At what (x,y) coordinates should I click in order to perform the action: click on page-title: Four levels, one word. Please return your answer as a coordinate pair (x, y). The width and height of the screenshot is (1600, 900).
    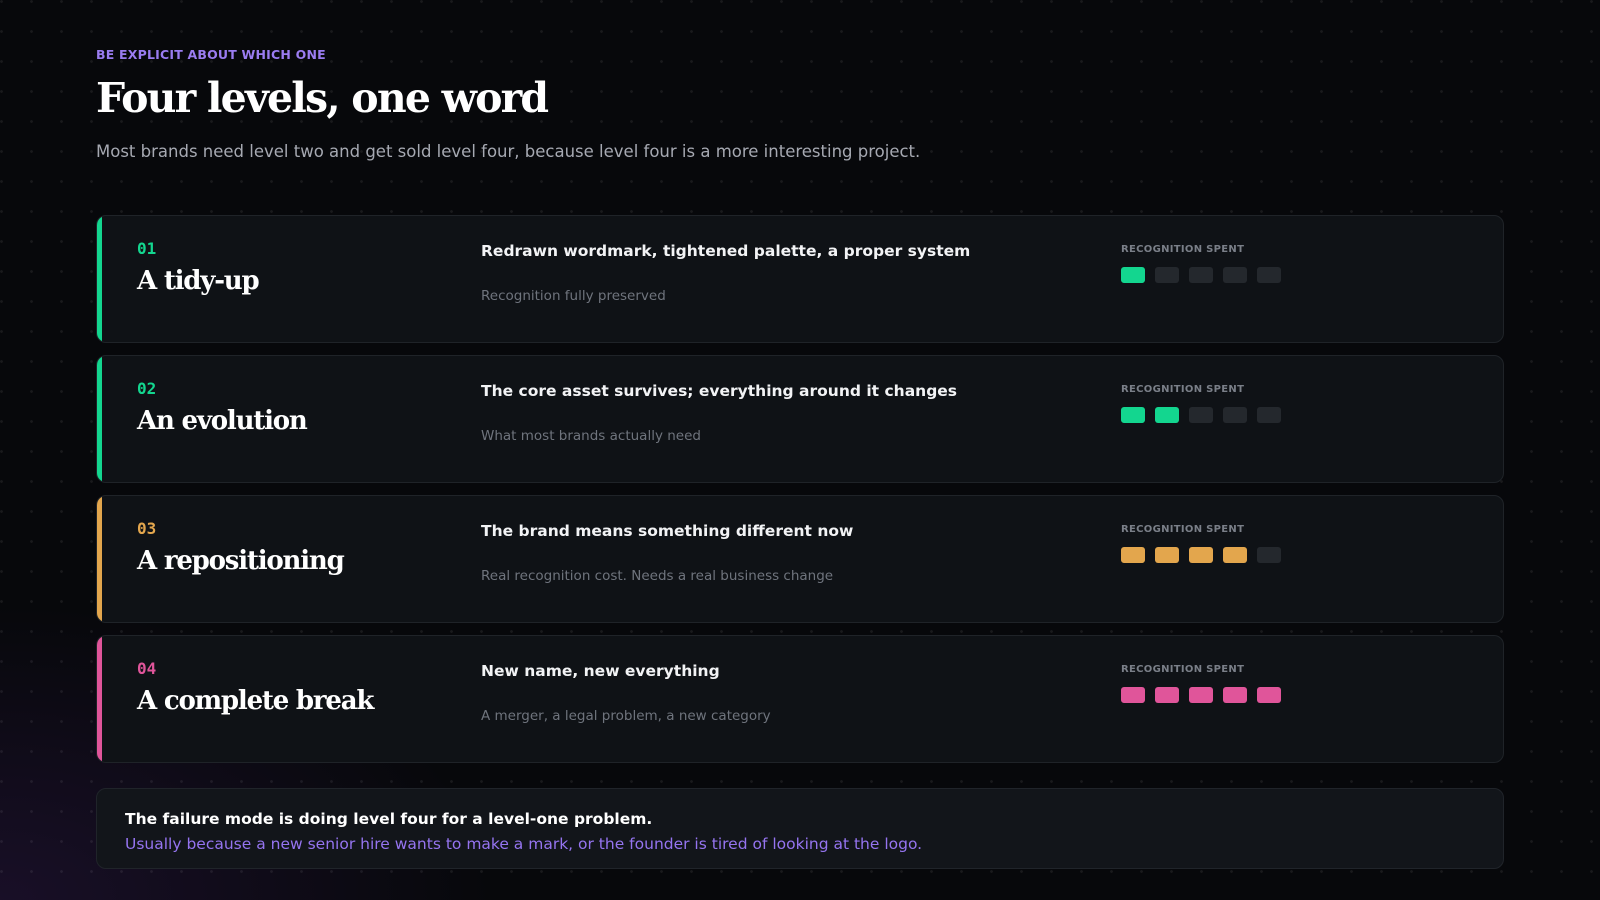
    Looking at the image, I should click on (322, 98).